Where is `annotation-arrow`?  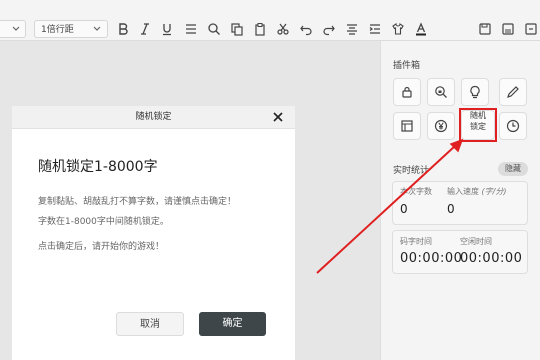
annotation-arrow is located at coordinates (390, 206).